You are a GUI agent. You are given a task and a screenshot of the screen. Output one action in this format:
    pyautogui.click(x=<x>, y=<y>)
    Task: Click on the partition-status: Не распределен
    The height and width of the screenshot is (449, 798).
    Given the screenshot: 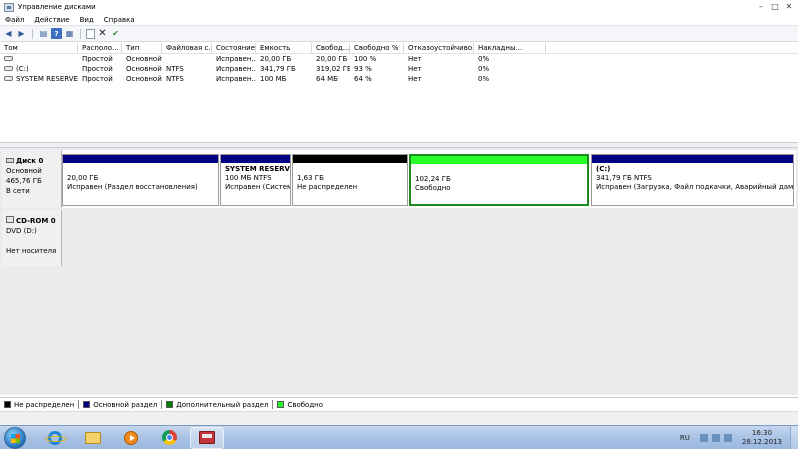 What is the action you would take?
    pyautogui.click(x=327, y=187)
    